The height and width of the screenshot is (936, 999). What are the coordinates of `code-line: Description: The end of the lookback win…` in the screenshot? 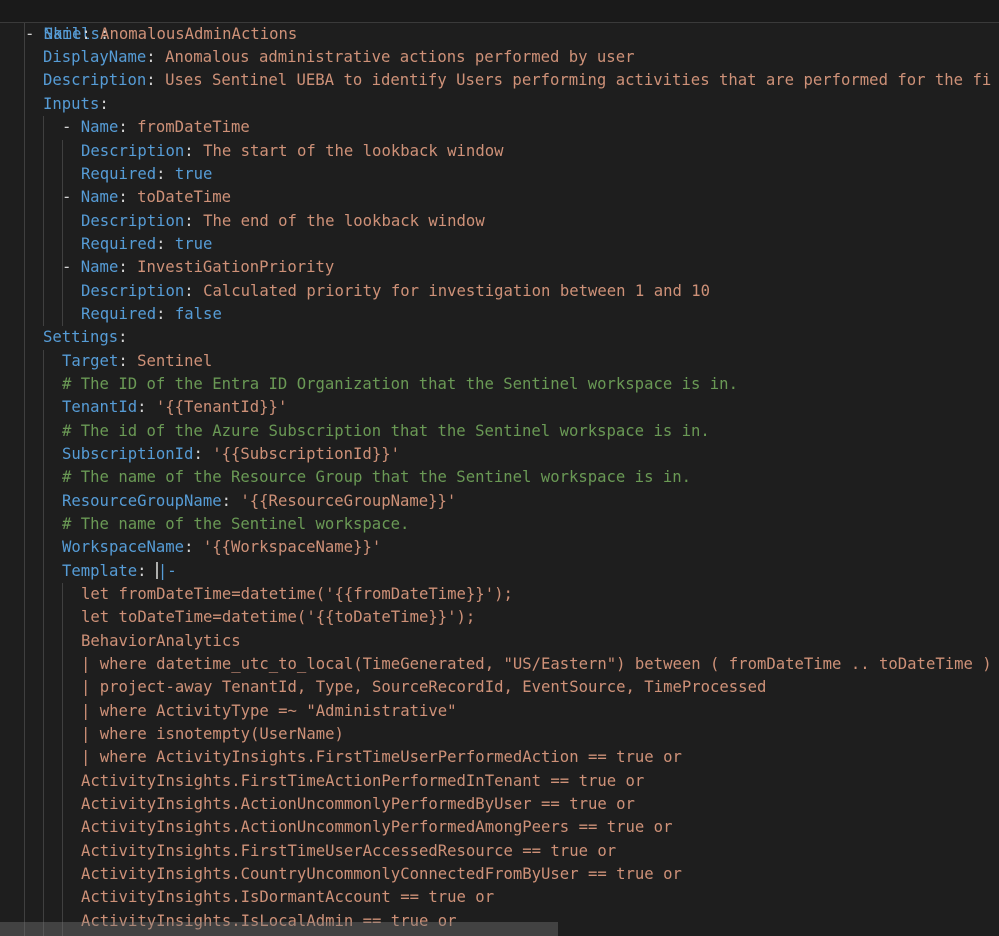 It's located at (283, 221).